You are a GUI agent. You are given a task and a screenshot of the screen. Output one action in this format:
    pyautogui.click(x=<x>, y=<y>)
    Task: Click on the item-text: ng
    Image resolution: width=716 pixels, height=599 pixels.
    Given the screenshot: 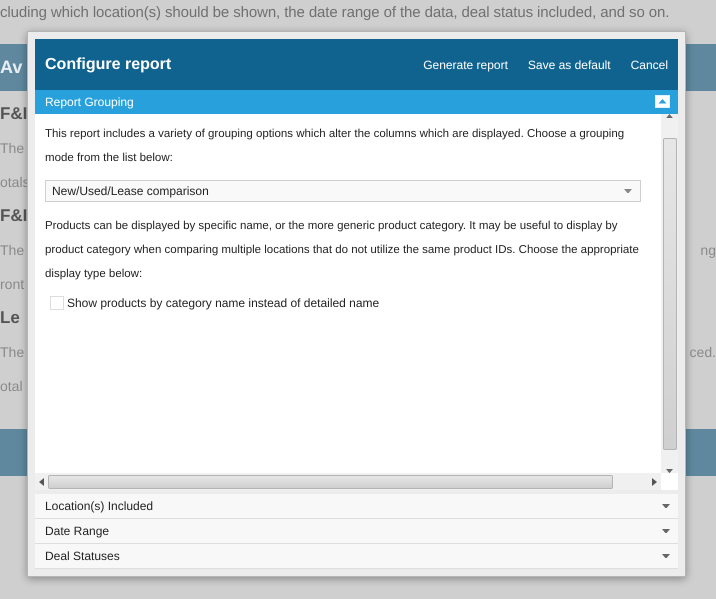 What is the action you would take?
    pyautogui.click(x=708, y=250)
    